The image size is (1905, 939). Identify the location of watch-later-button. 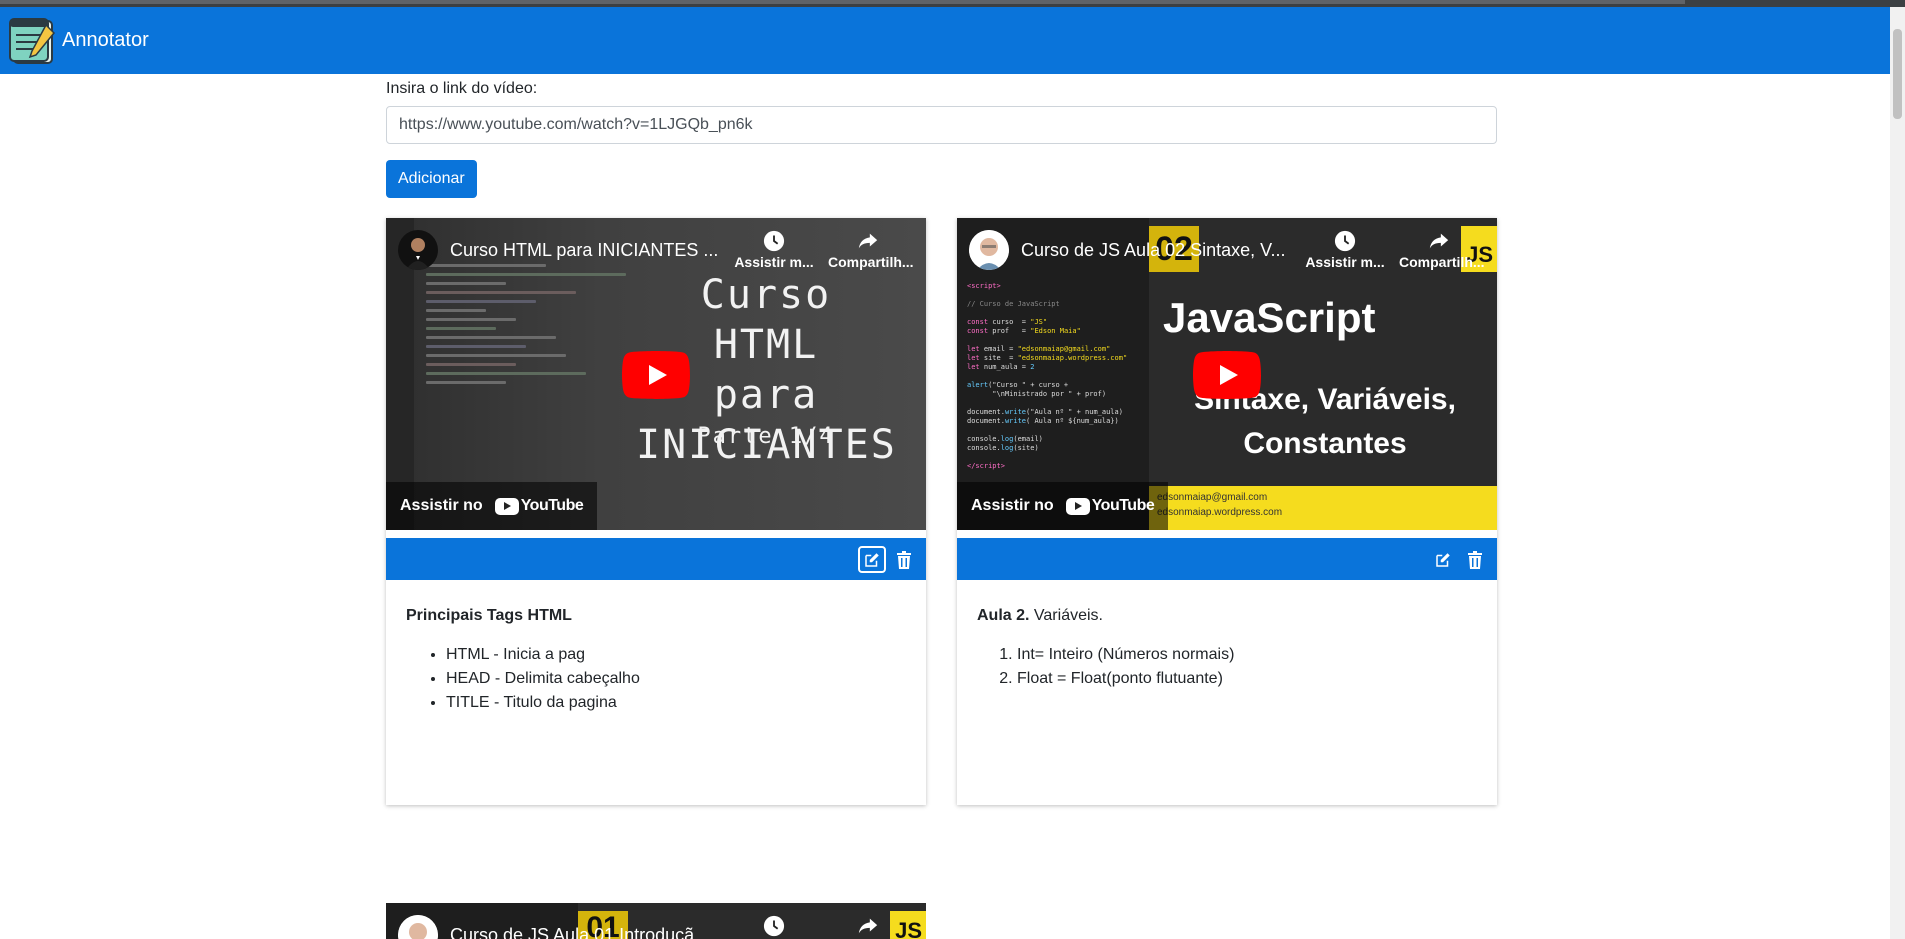
(774, 927).